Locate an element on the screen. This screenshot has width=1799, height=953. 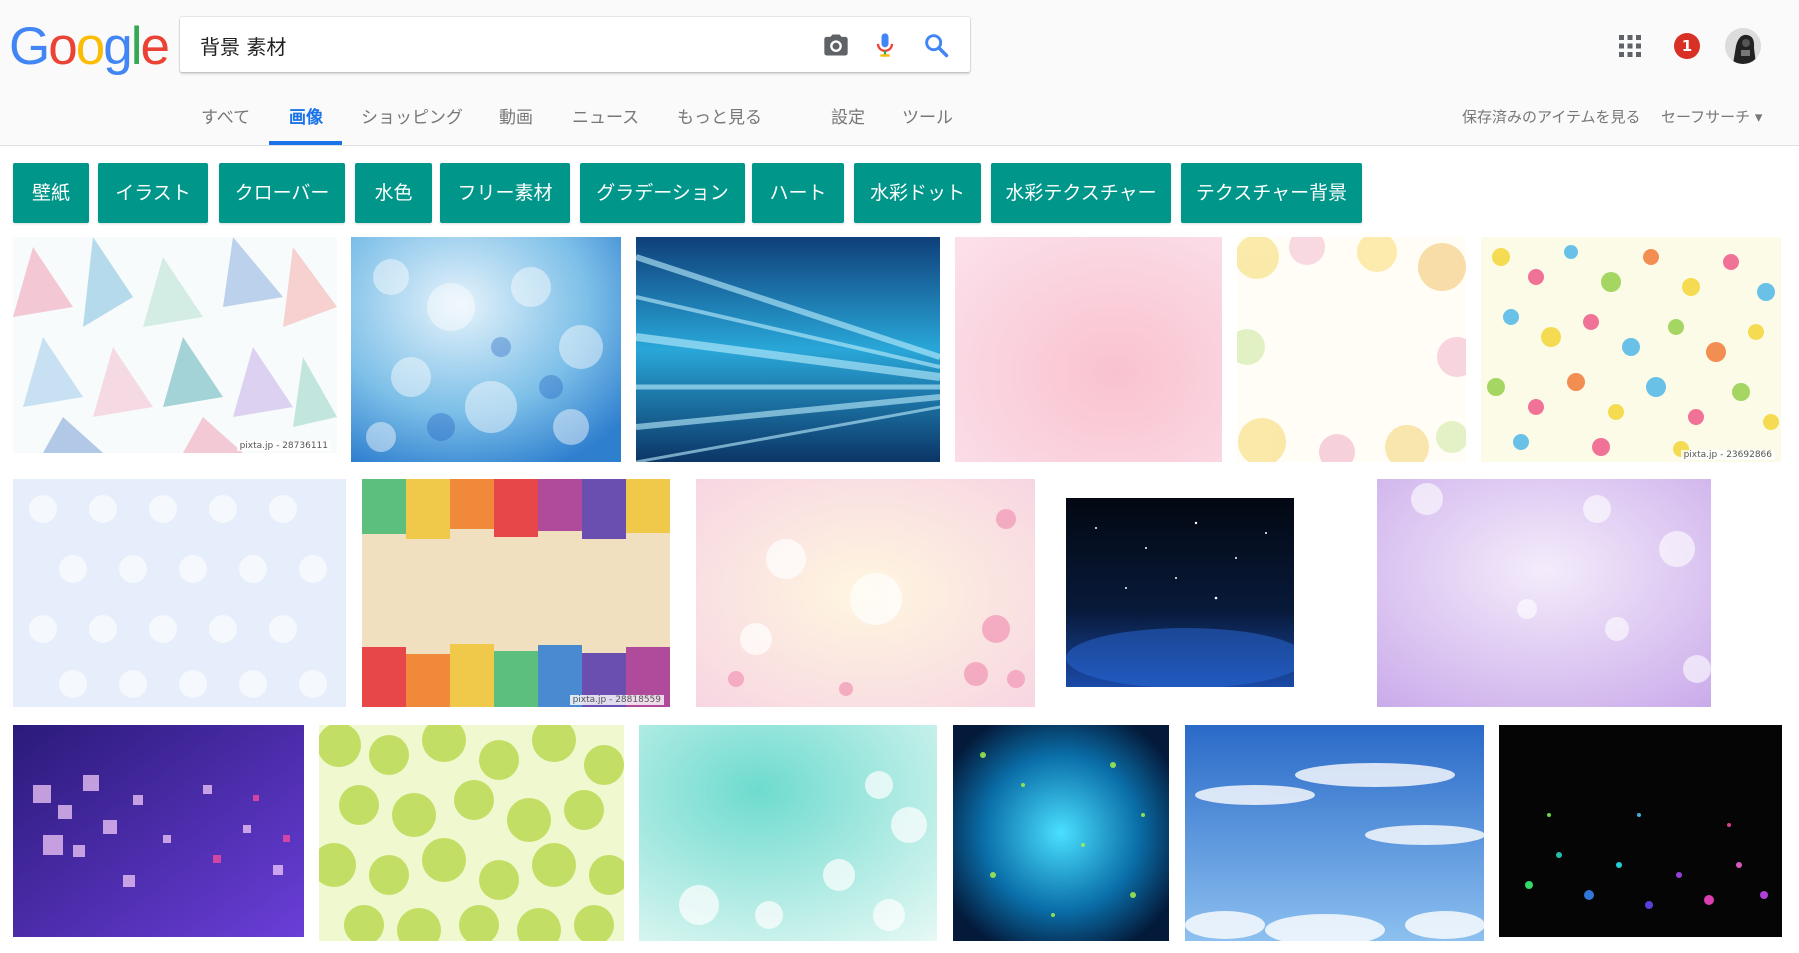
tab-shopping: ショッピング is located at coordinates (412, 115).